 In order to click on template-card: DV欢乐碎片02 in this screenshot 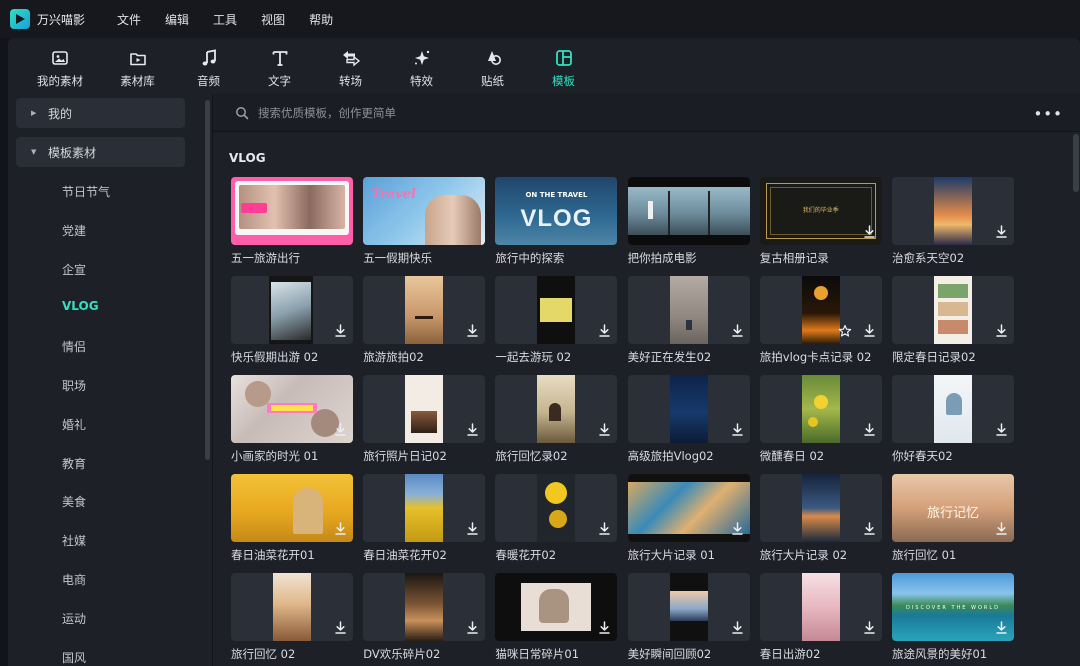, I will do `click(424, 617)`.